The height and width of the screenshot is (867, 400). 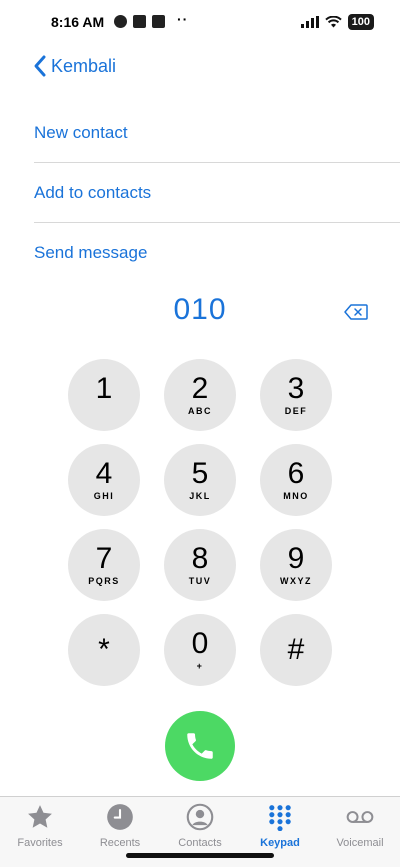 What do you see at coordinates (360, 832) in the screenshot?
I see `tab-voicemail: Voicemail` at bounding box center [360, 832].